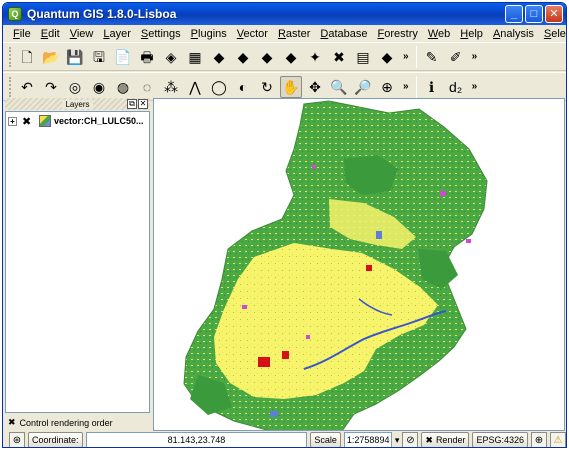  I want to click on chevron-down-icon: ▾, so click(397, 440).